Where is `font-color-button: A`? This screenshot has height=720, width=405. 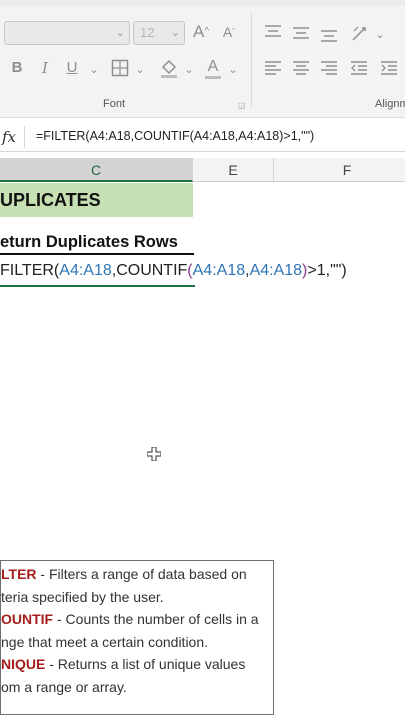 font-color-button: A is located at coordinates (213, 68).